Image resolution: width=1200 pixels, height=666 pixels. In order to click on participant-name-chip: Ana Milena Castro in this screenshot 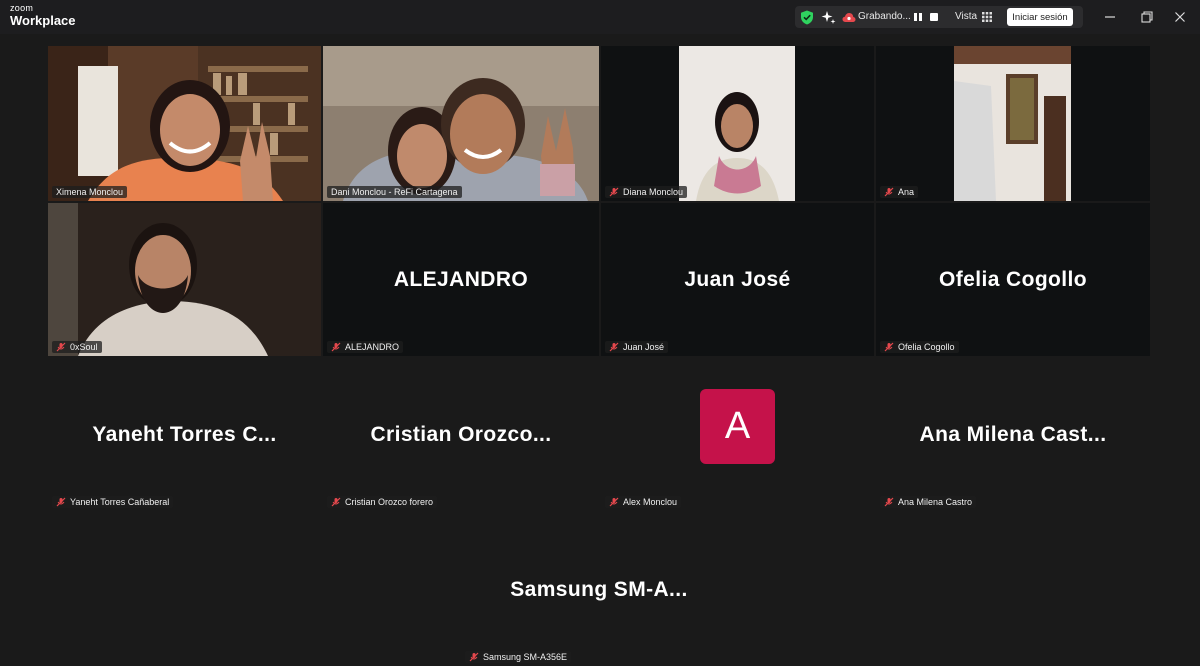, I will do `click(928, 502)`.